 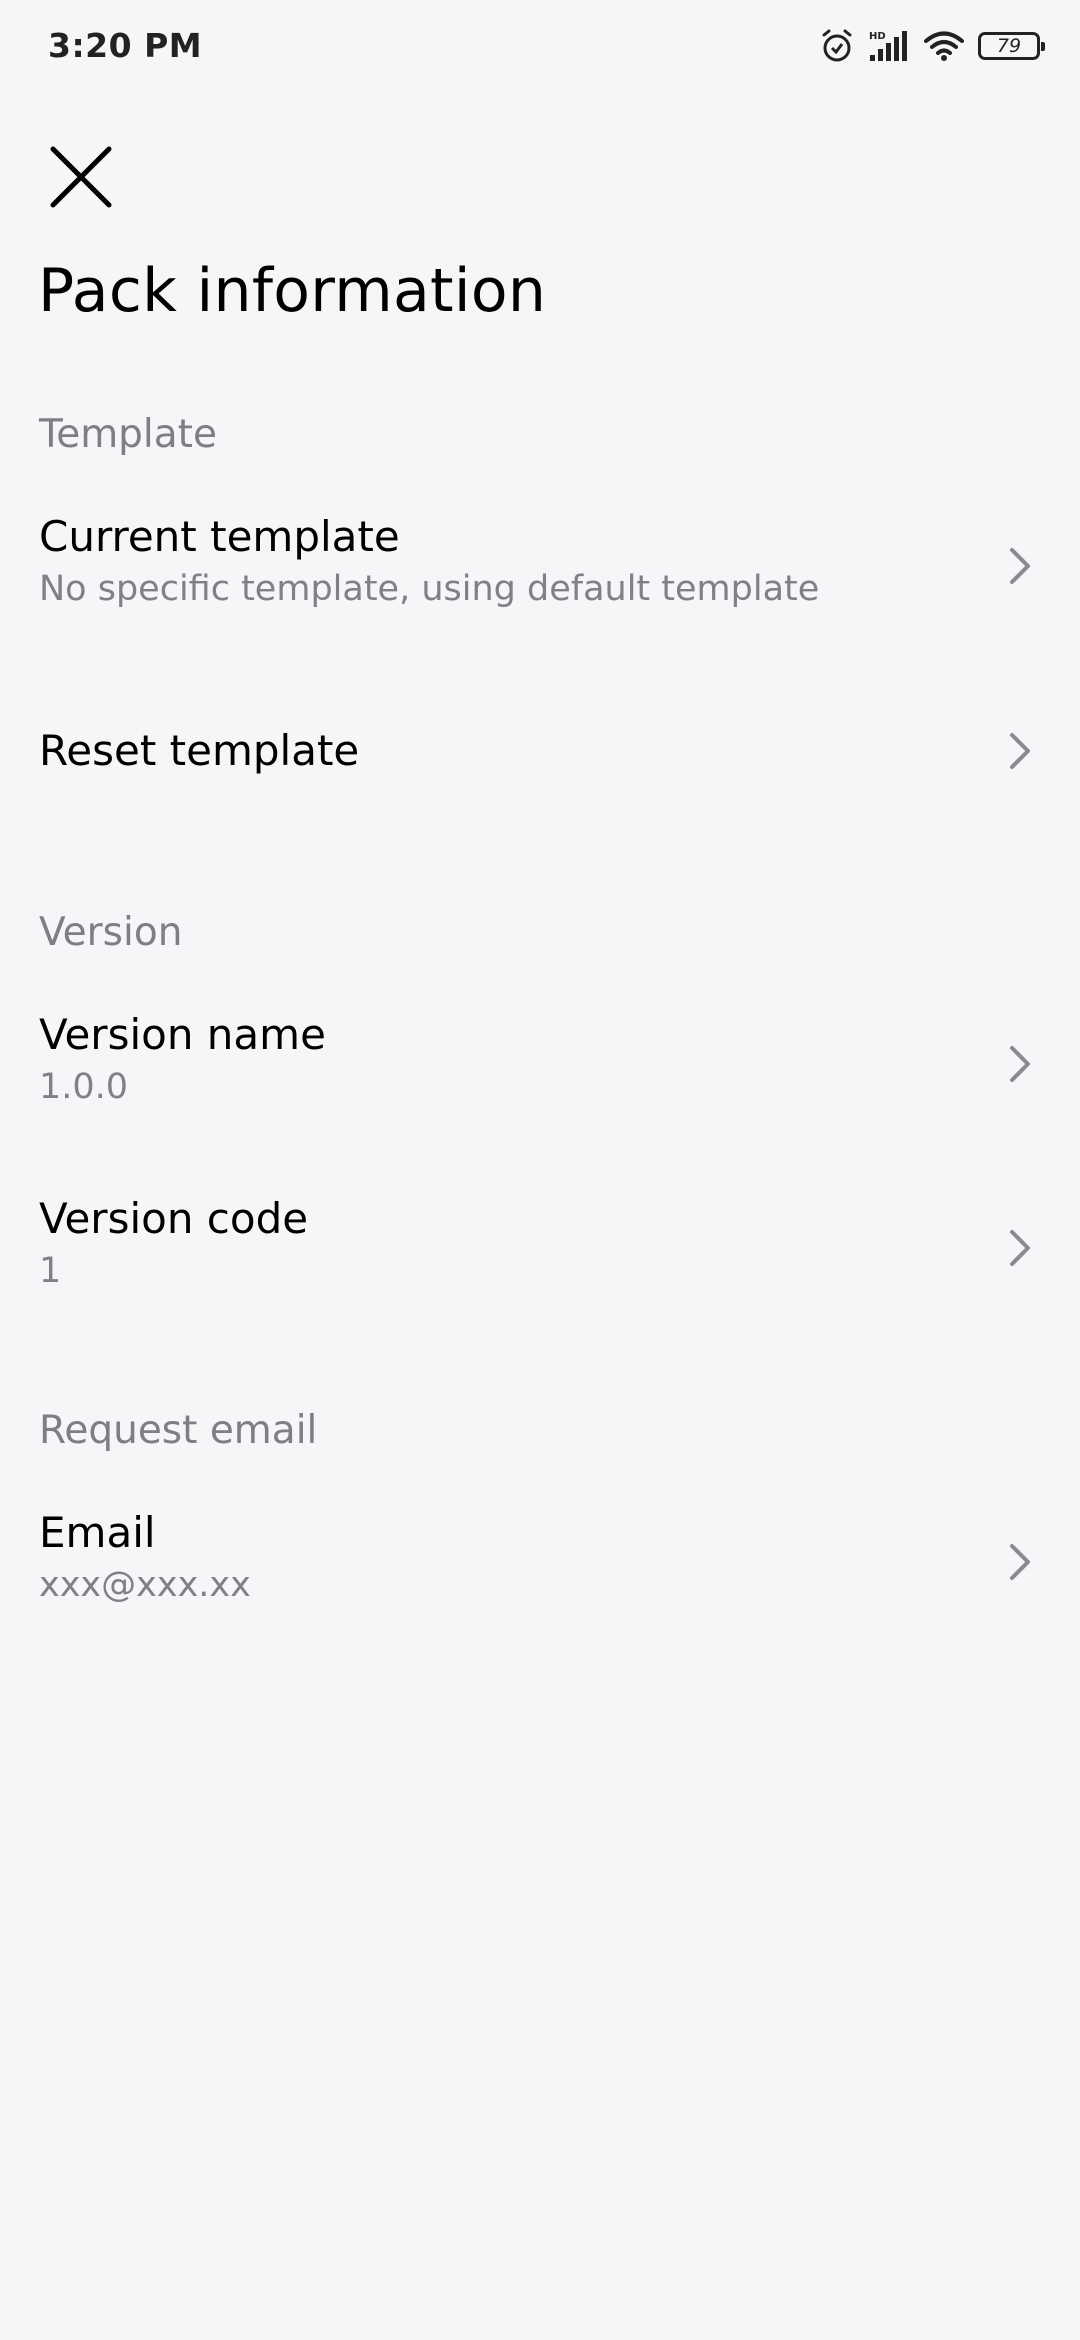 What do you see at coordinates (50, 1271) in the screenshot?
I see `version-code-value: 1` at bounding box center [50, 1271].